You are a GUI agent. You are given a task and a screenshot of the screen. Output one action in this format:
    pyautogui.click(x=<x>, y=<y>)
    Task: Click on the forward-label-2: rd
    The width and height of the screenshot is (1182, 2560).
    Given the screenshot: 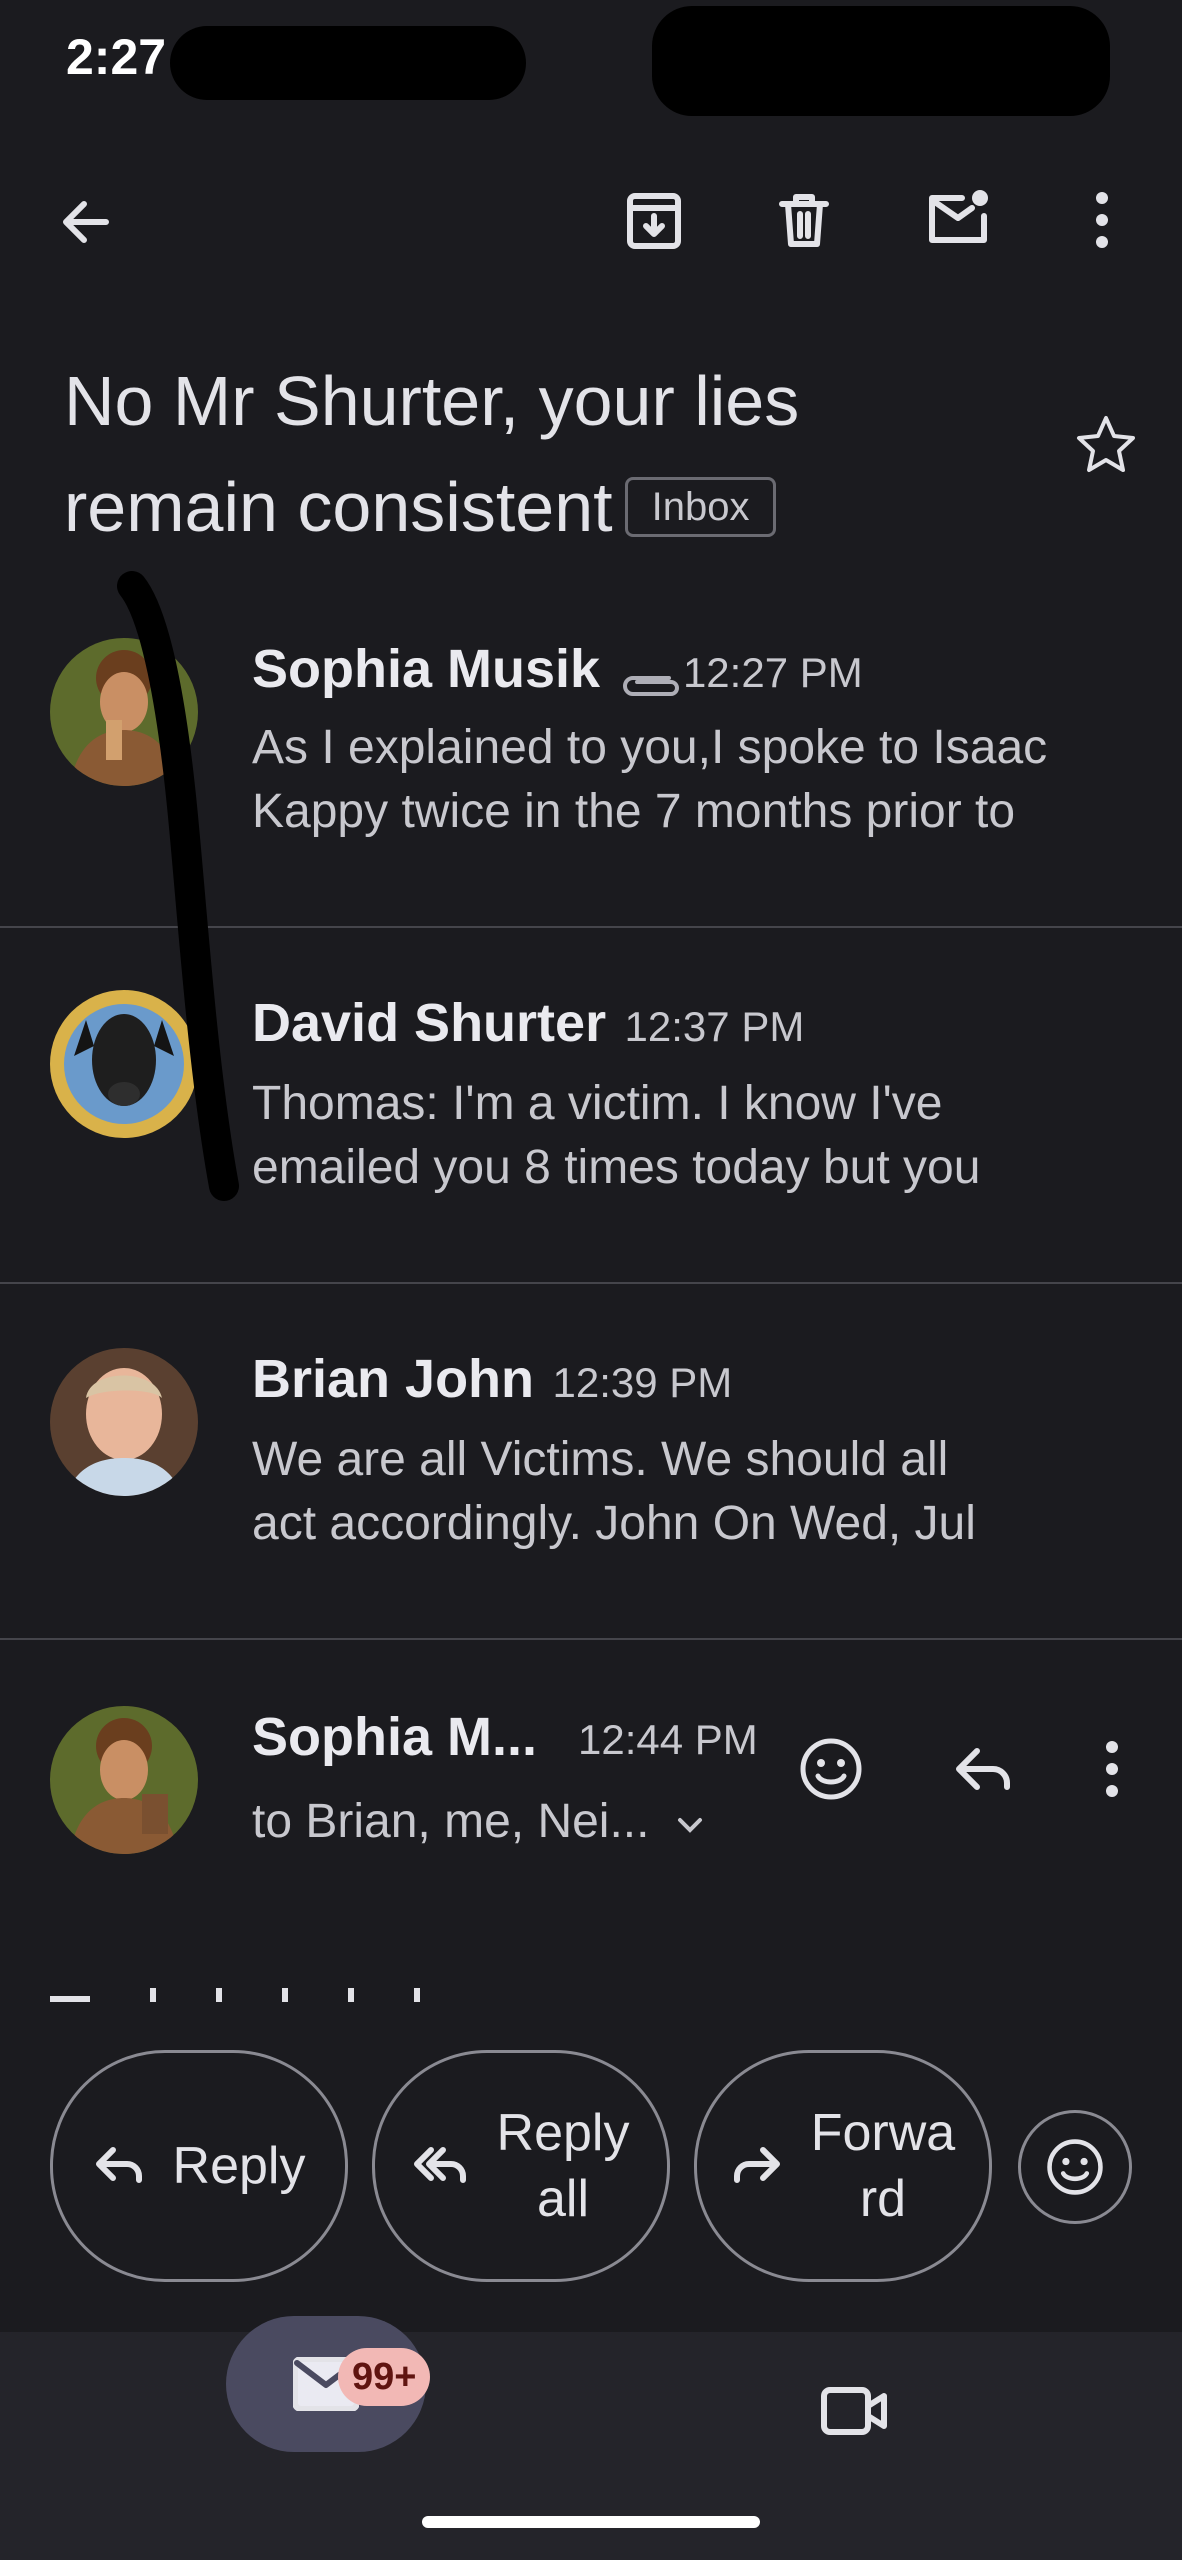 What is the action you would take?
    pyautogui.click(x=883, y=2199)
    